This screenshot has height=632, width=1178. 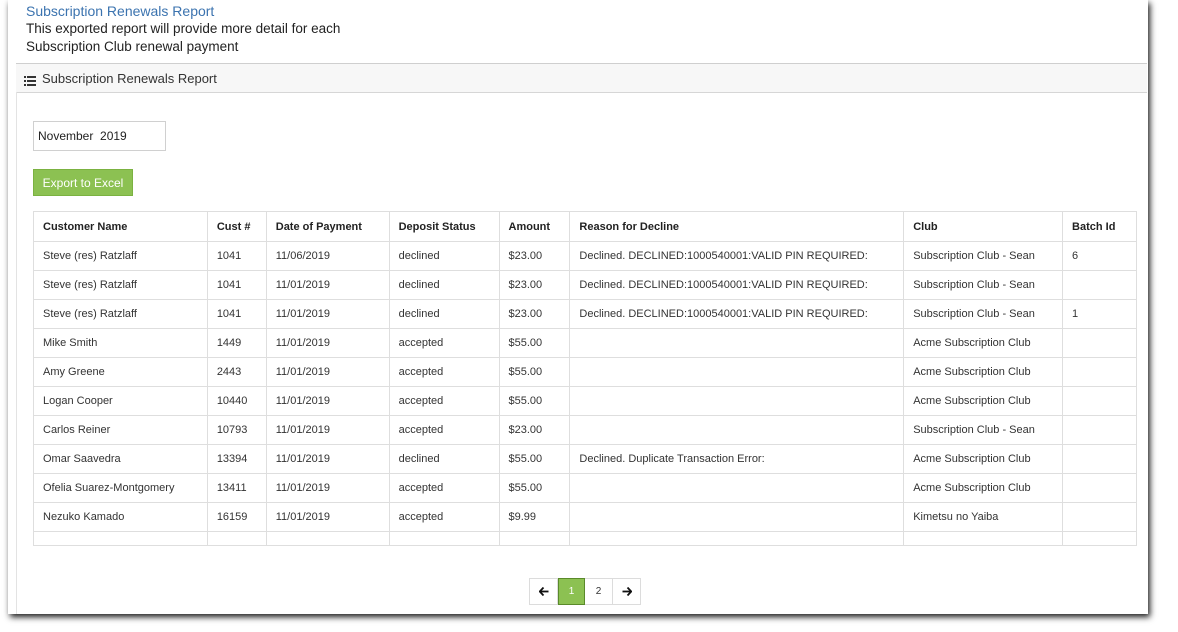 What do you see at coordinates (737, 226) in the screenshot?
I see `column-header-reason-for-decline: Reason for Decline` at bounding box center [737, 226].